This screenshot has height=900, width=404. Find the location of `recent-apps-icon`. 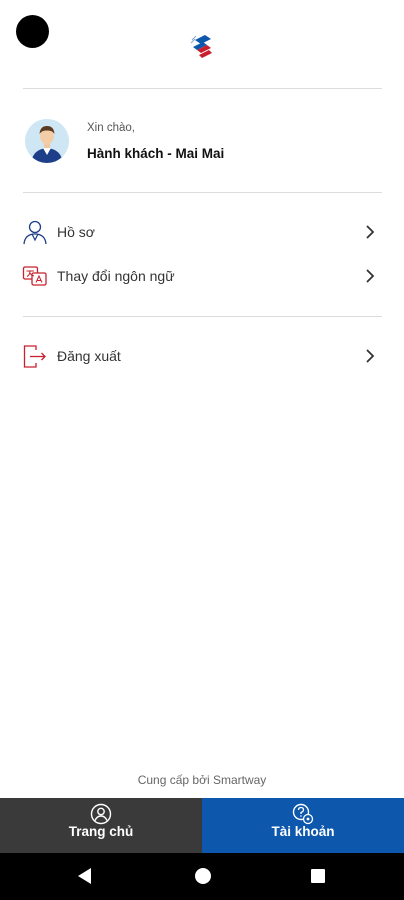

recent-apps-icon is located at coordinates (318, 876).